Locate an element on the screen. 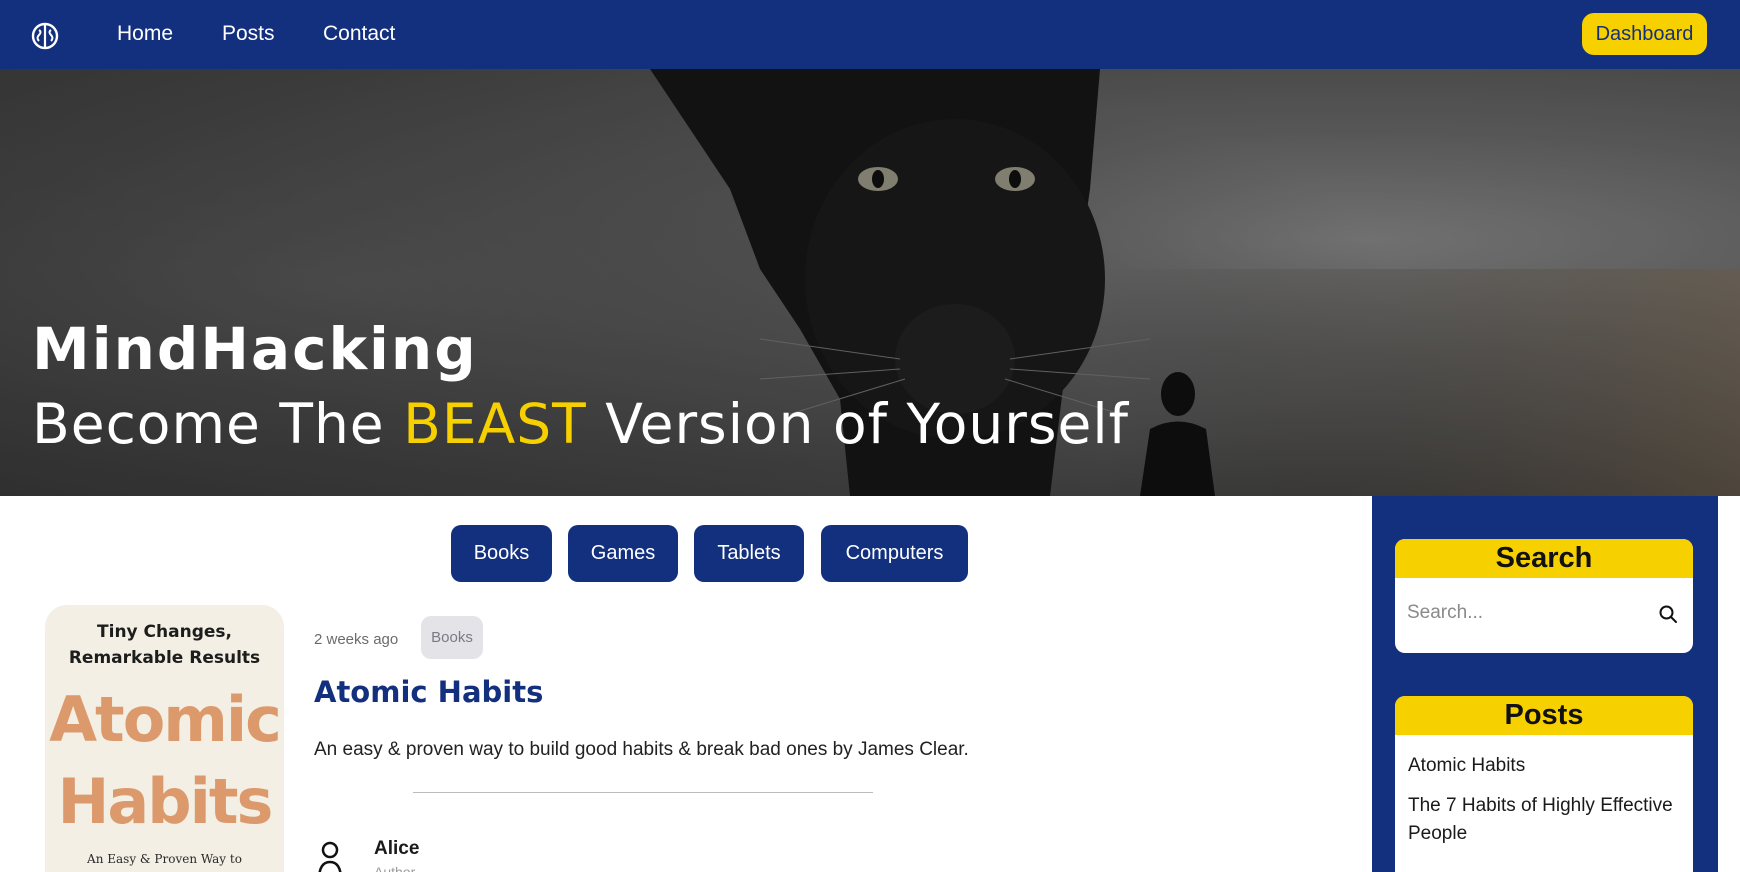  hero-title: MindHacking is located at coordinates (255, 349).